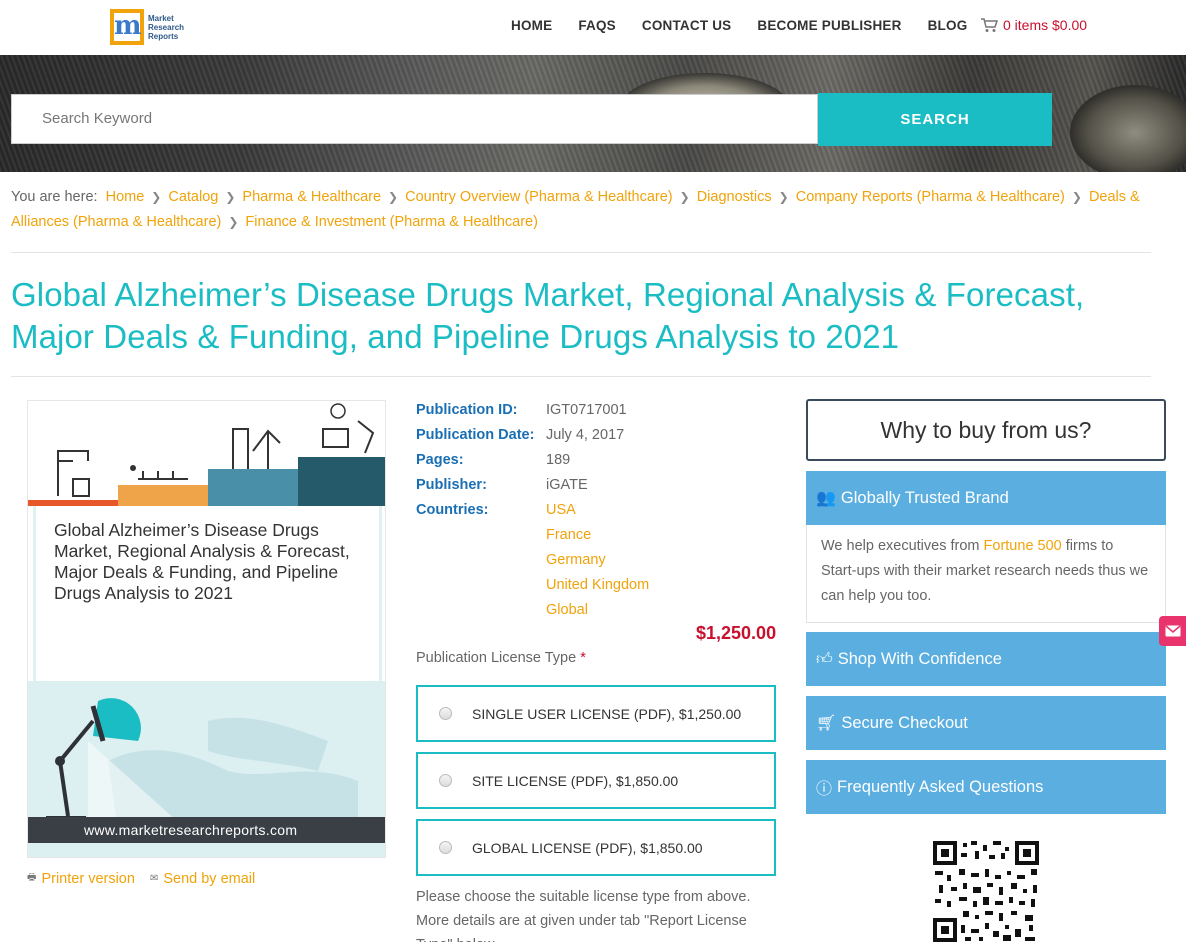  Describe the element at coordinates (736, 633) in the screenshot. I see `product-price: $1,250.00` at that location.